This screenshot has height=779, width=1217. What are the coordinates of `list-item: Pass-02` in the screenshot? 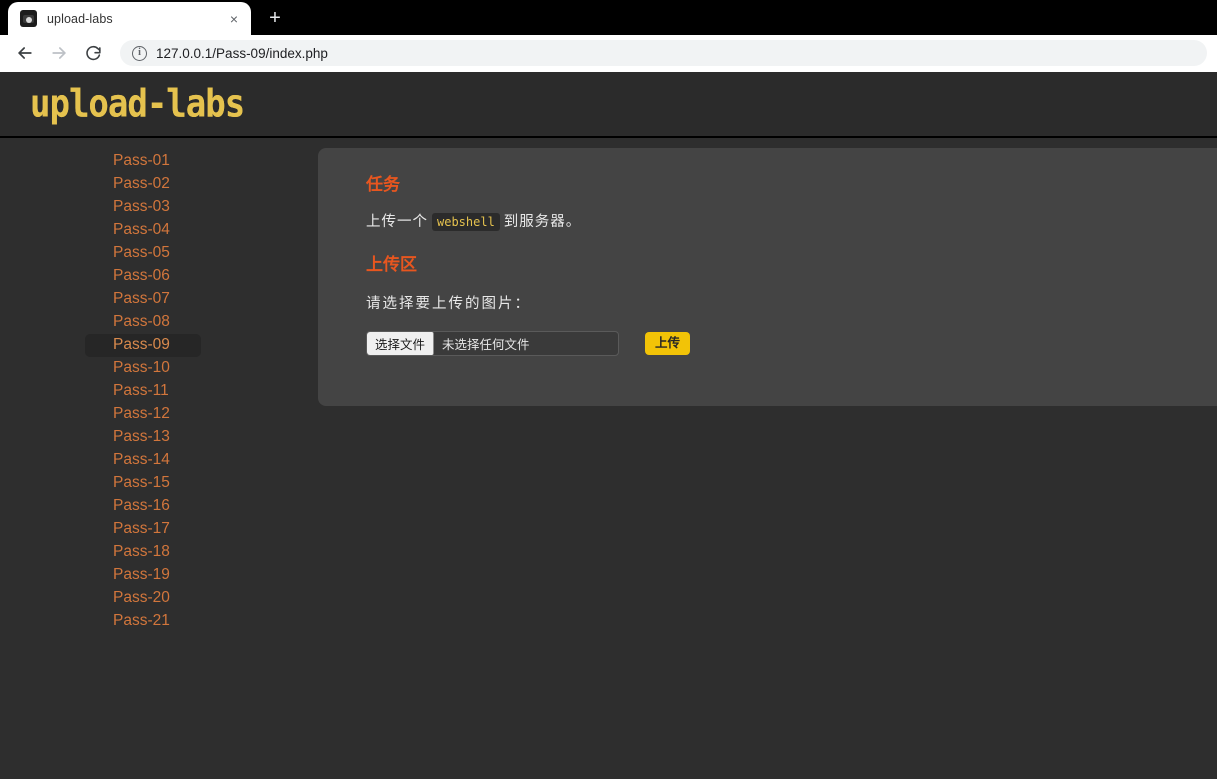 It's located at (159, 184).